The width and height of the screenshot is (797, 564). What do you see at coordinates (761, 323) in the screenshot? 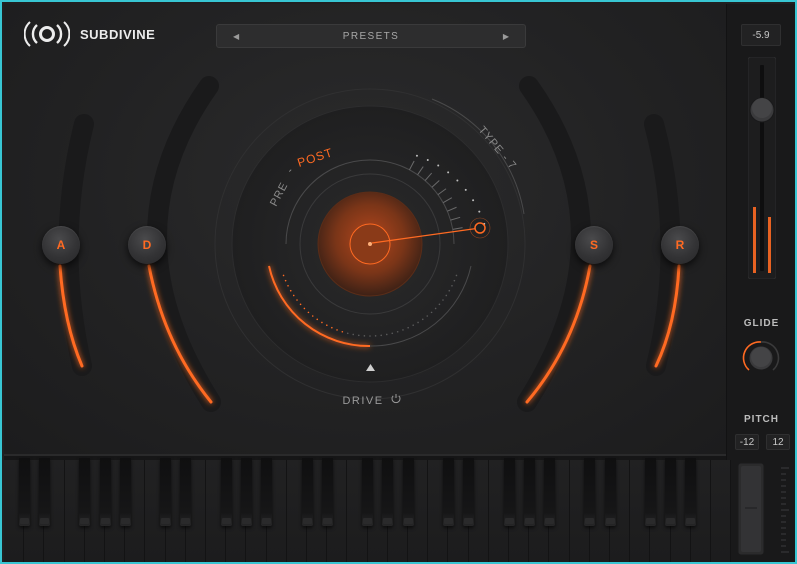
I see `glide-label: GLIDE` at bounding box center [761, 323].